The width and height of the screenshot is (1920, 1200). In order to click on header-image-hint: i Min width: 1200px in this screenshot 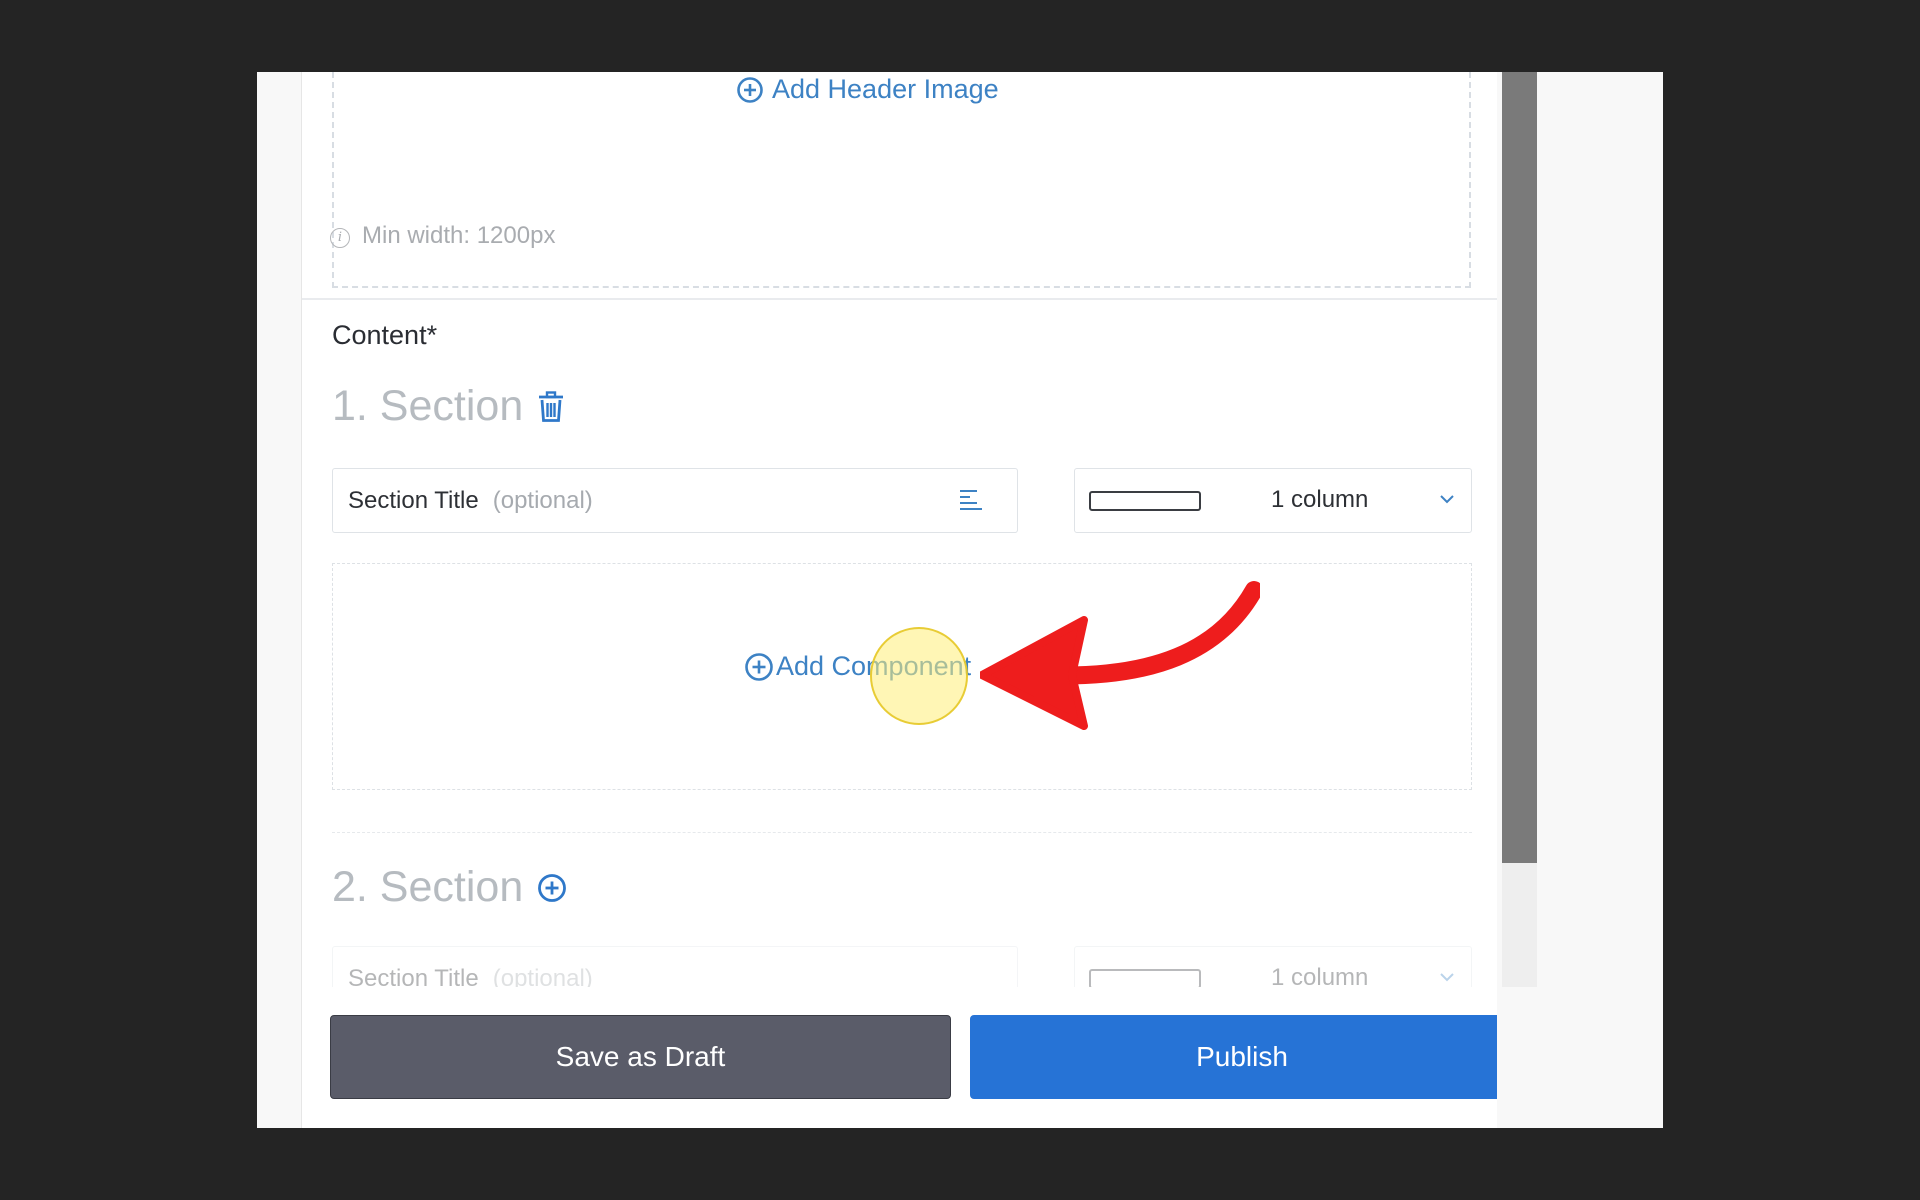, I will do `click(442, 236)`.